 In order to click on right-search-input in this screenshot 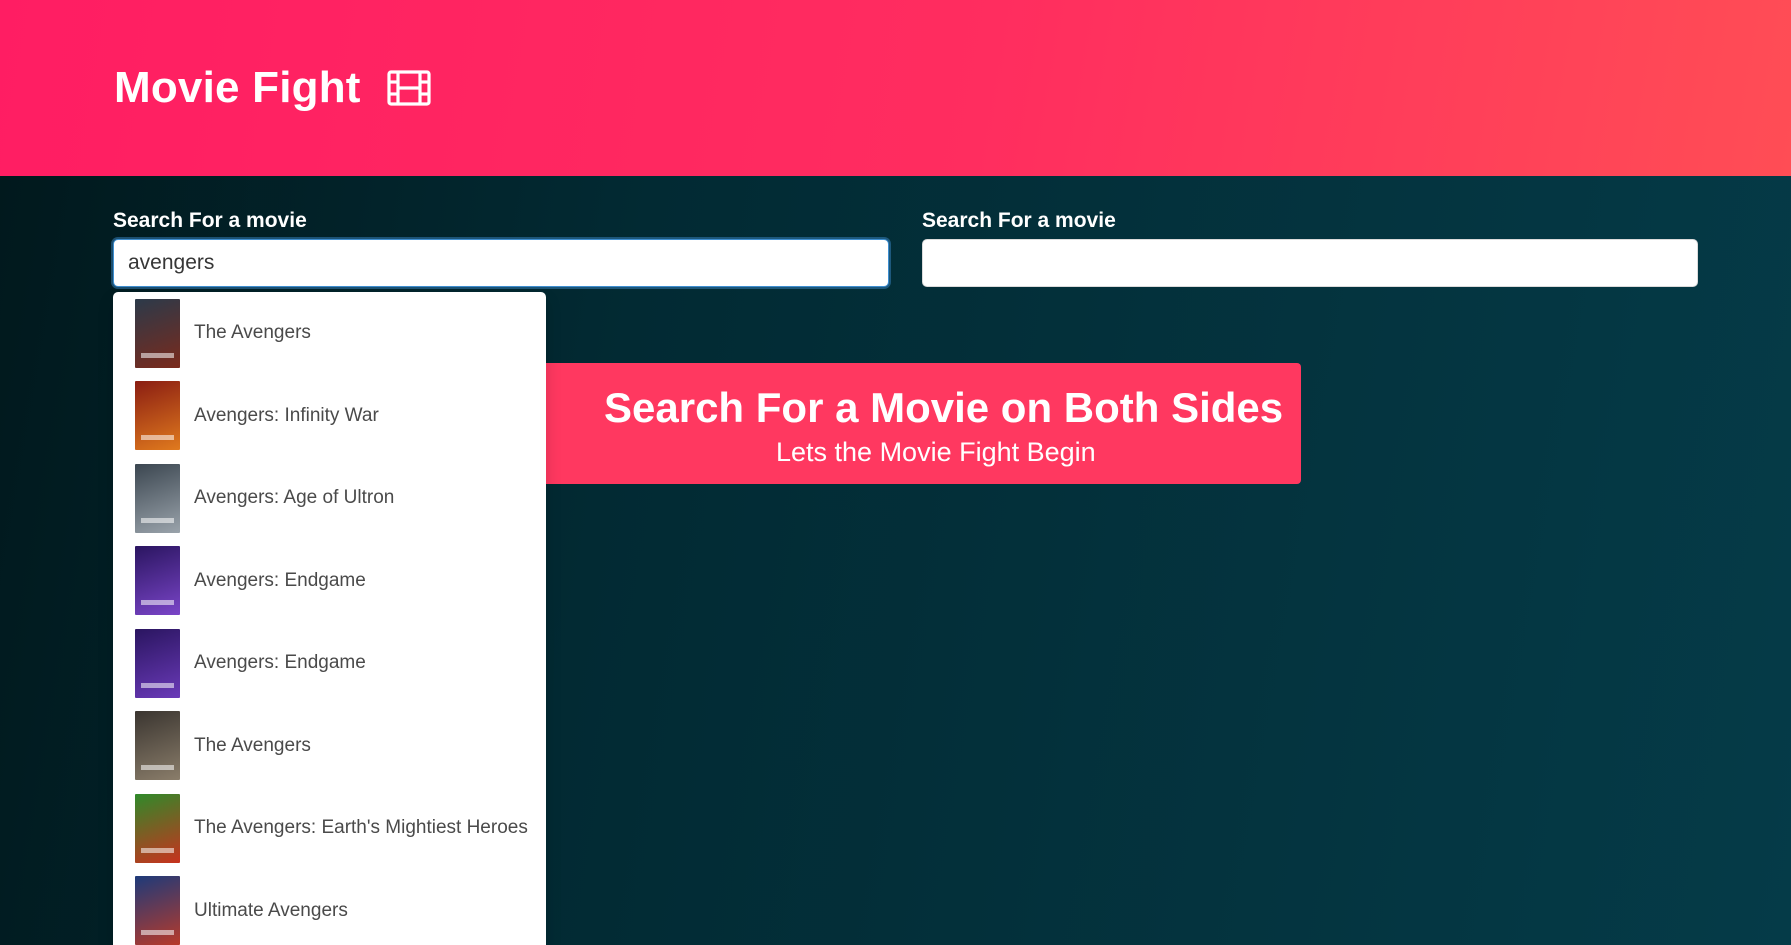, I will do `click(1310, 263)`.